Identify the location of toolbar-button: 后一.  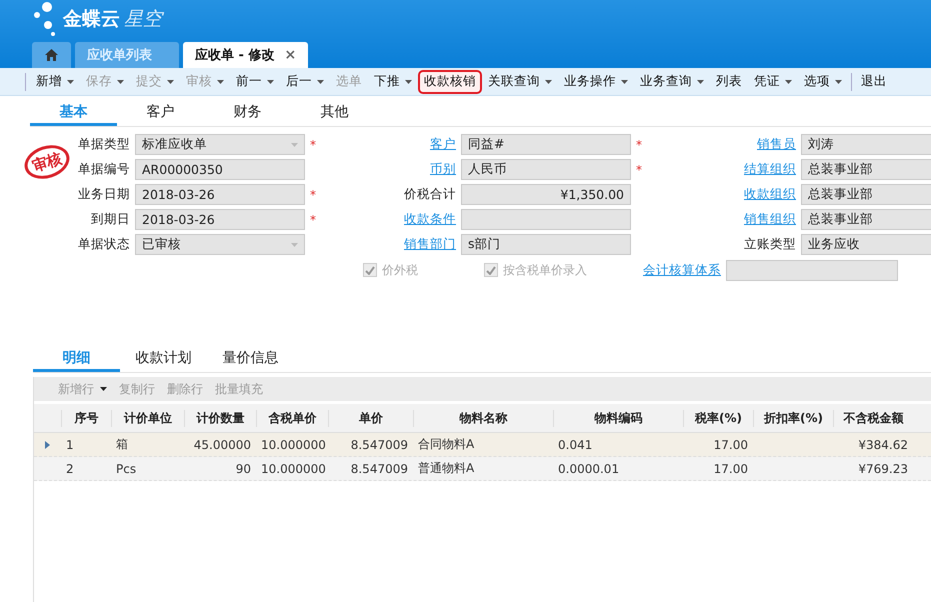
(305, 82).